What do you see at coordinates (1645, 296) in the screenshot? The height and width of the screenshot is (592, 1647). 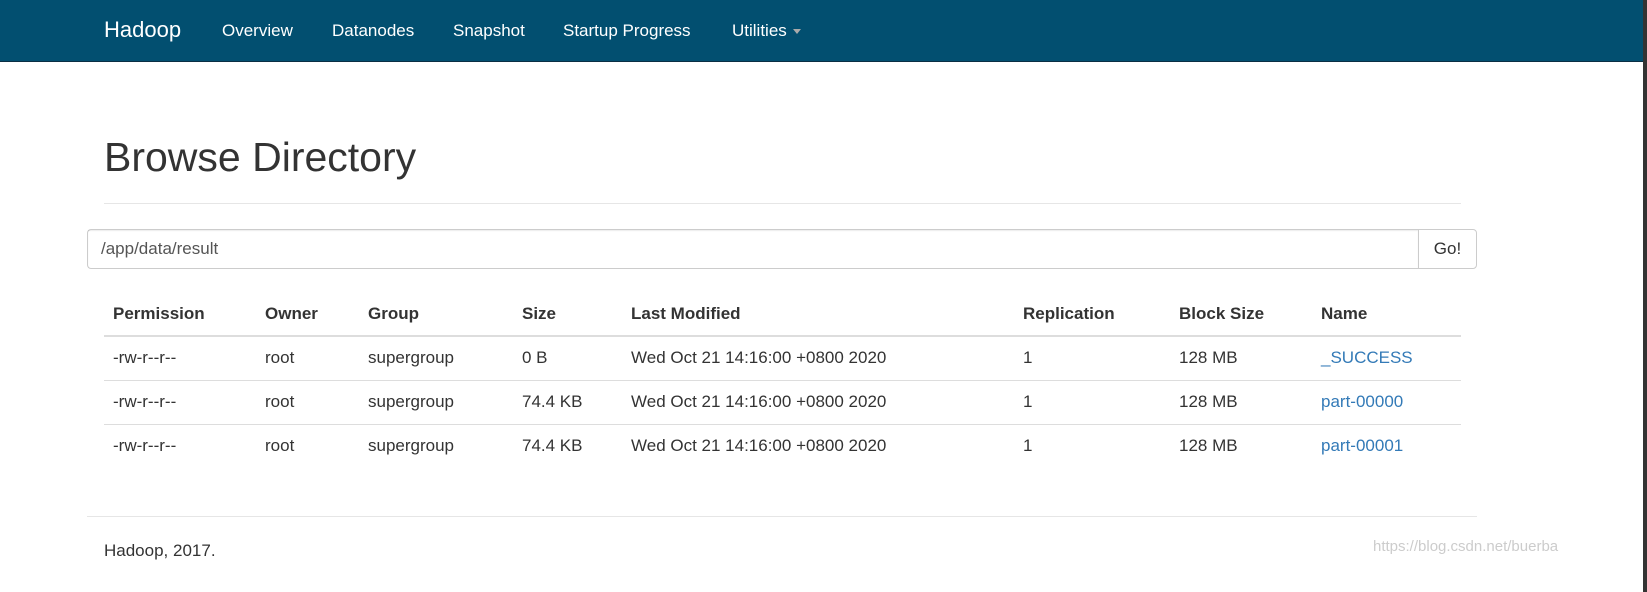 I see `window-edge` at bounding box center [1645, 296].